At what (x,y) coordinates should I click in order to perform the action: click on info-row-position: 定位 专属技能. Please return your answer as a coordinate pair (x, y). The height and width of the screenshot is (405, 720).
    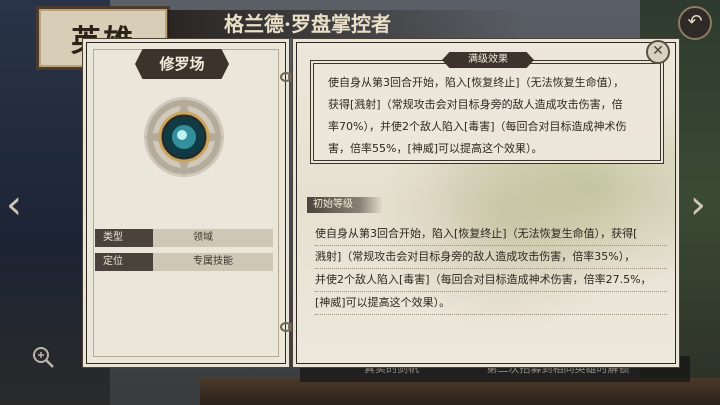
    Looking at the image, I should click on (184, 262).